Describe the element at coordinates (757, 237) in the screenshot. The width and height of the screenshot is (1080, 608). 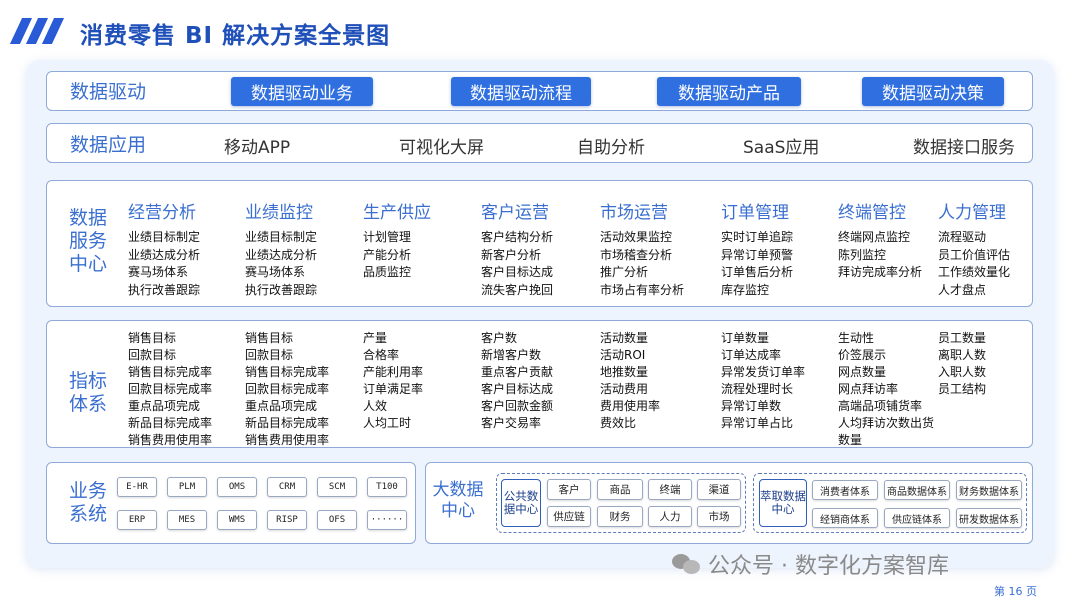
I see `list-item: 实时订单追踪` at that location.